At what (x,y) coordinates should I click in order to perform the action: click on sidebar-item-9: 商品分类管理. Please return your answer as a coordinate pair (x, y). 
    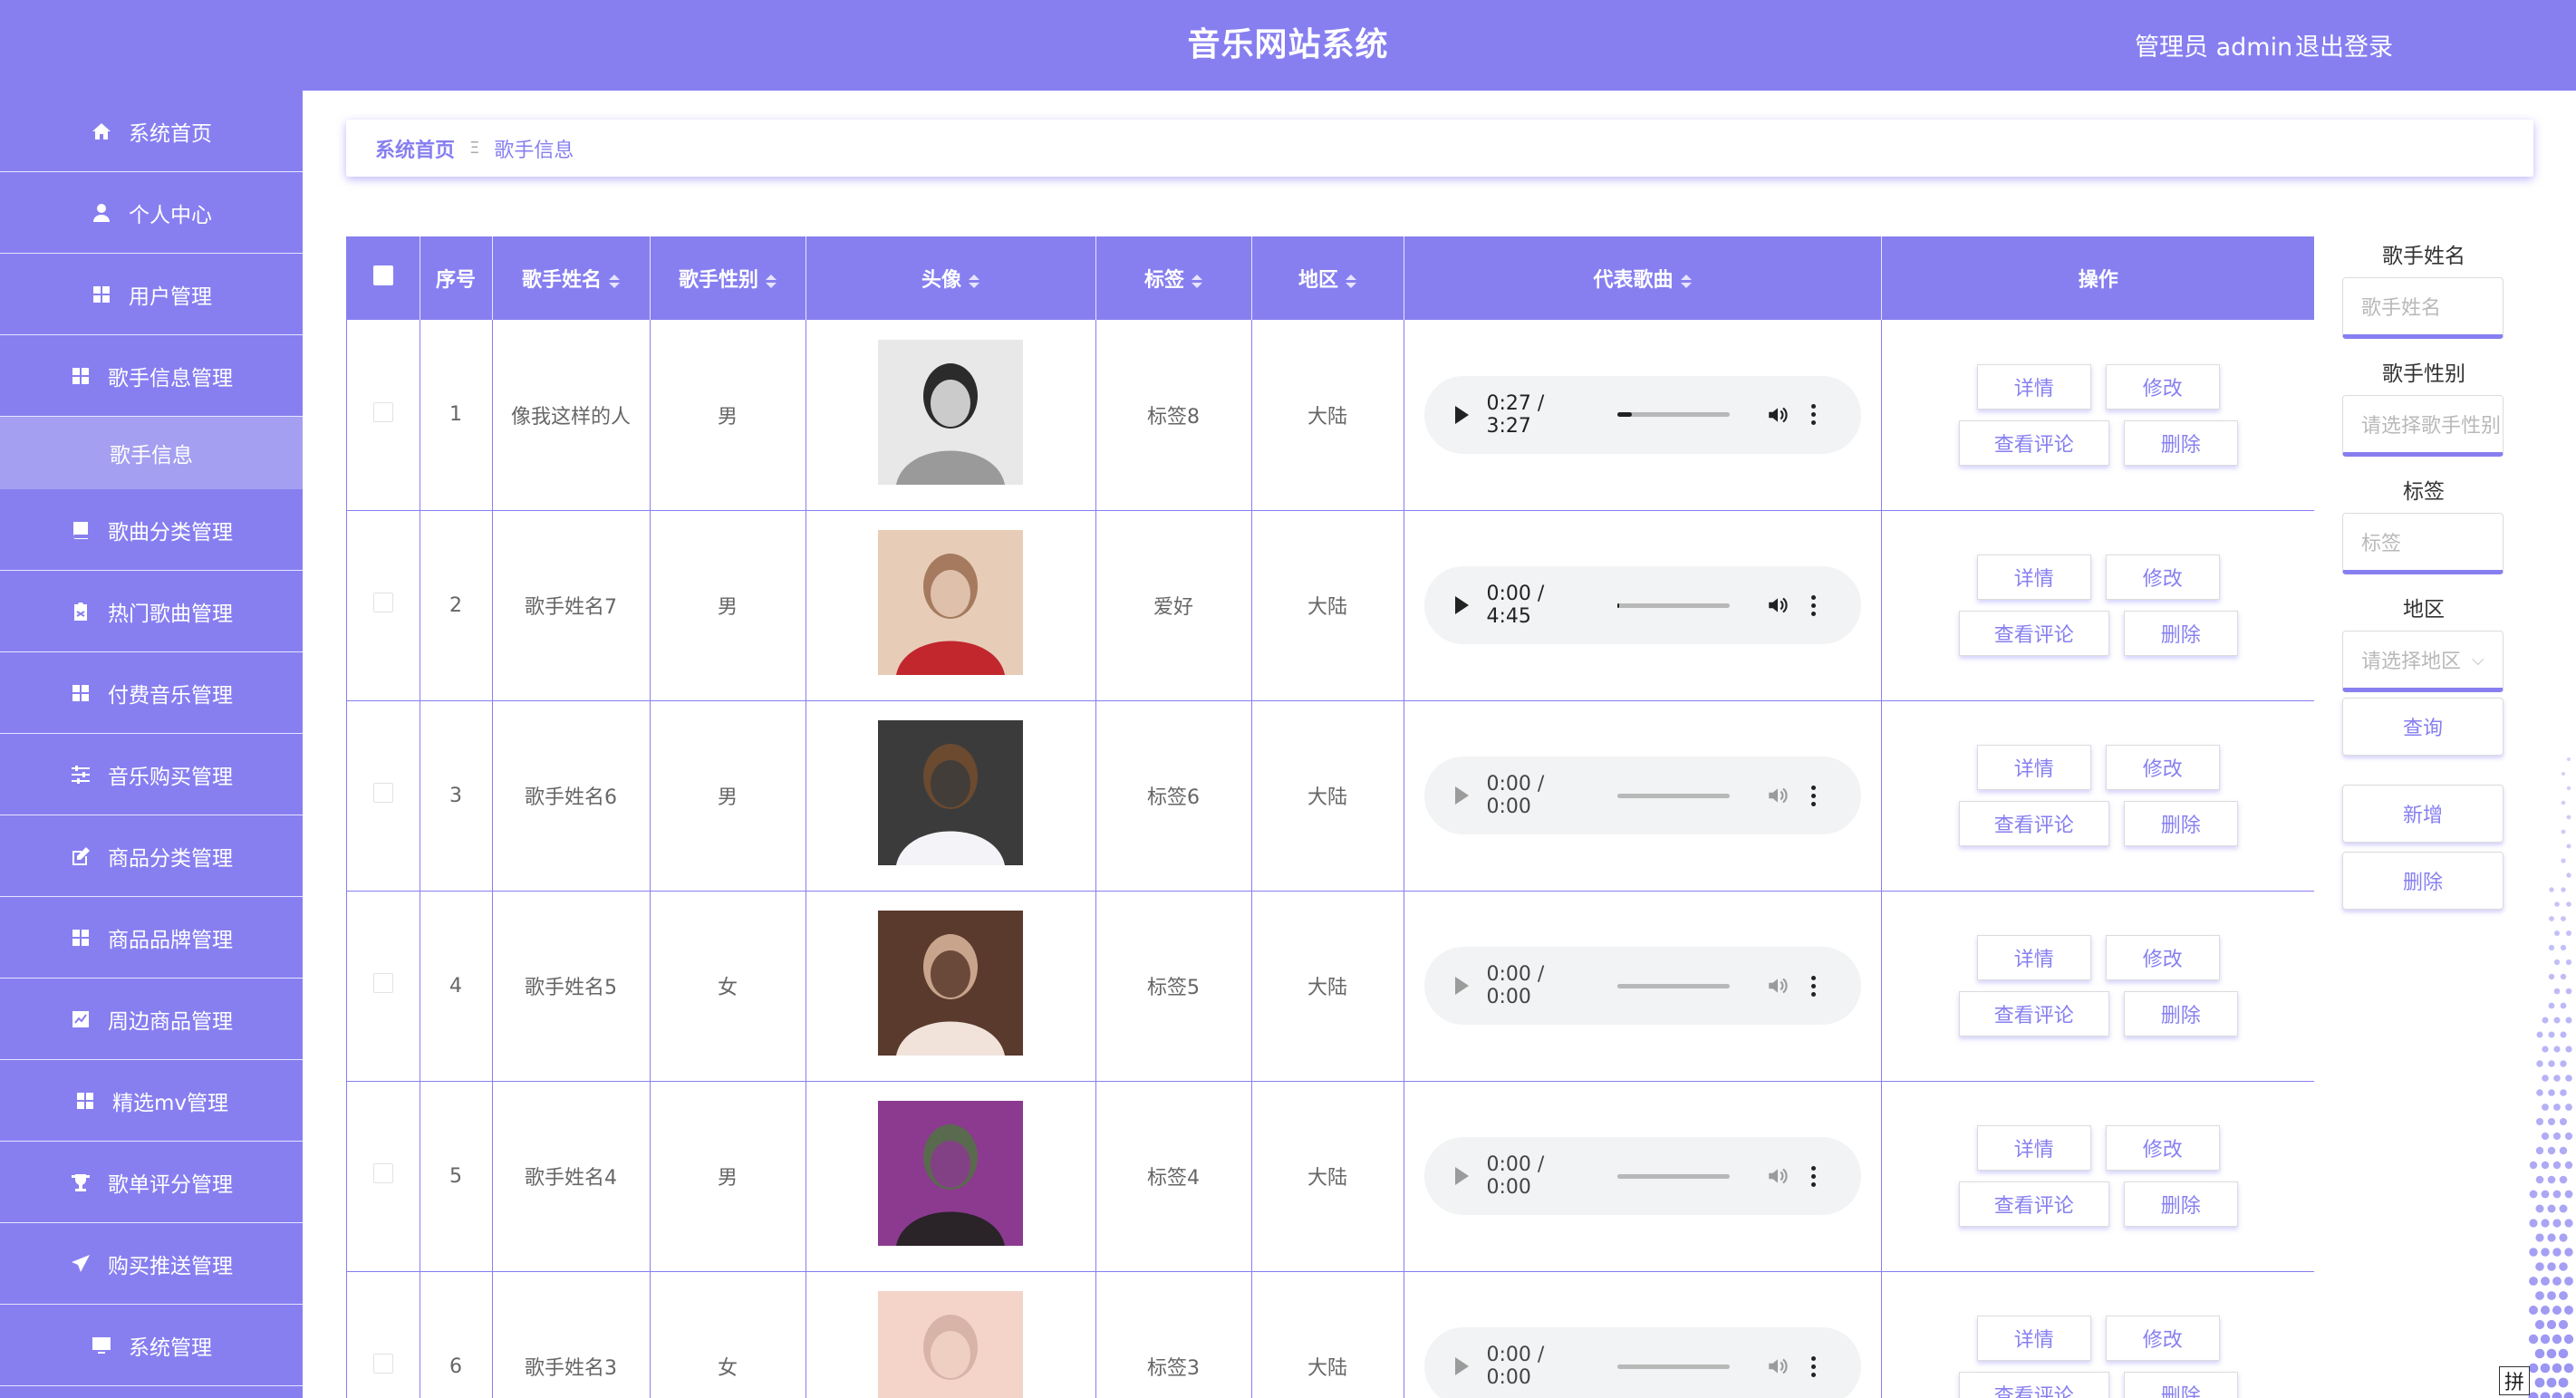
    Looking at the image, I should click on (151, 856).